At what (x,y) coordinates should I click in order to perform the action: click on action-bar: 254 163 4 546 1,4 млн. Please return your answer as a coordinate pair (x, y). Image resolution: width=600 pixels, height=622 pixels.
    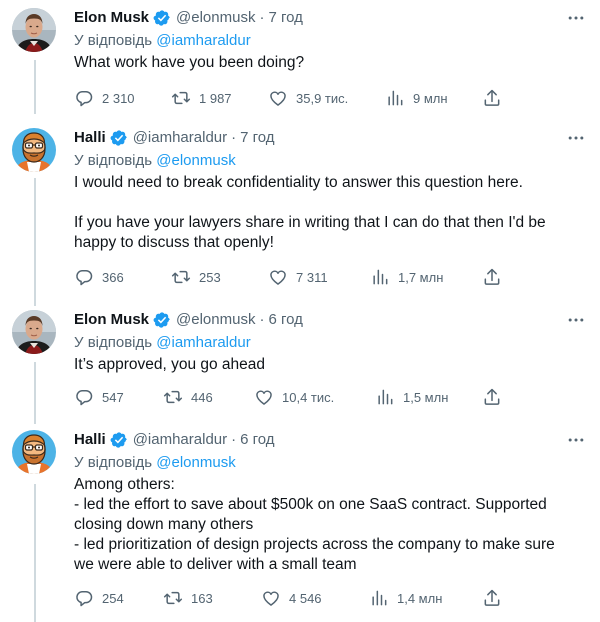
    Looking at the image, I should click on (330, 598).